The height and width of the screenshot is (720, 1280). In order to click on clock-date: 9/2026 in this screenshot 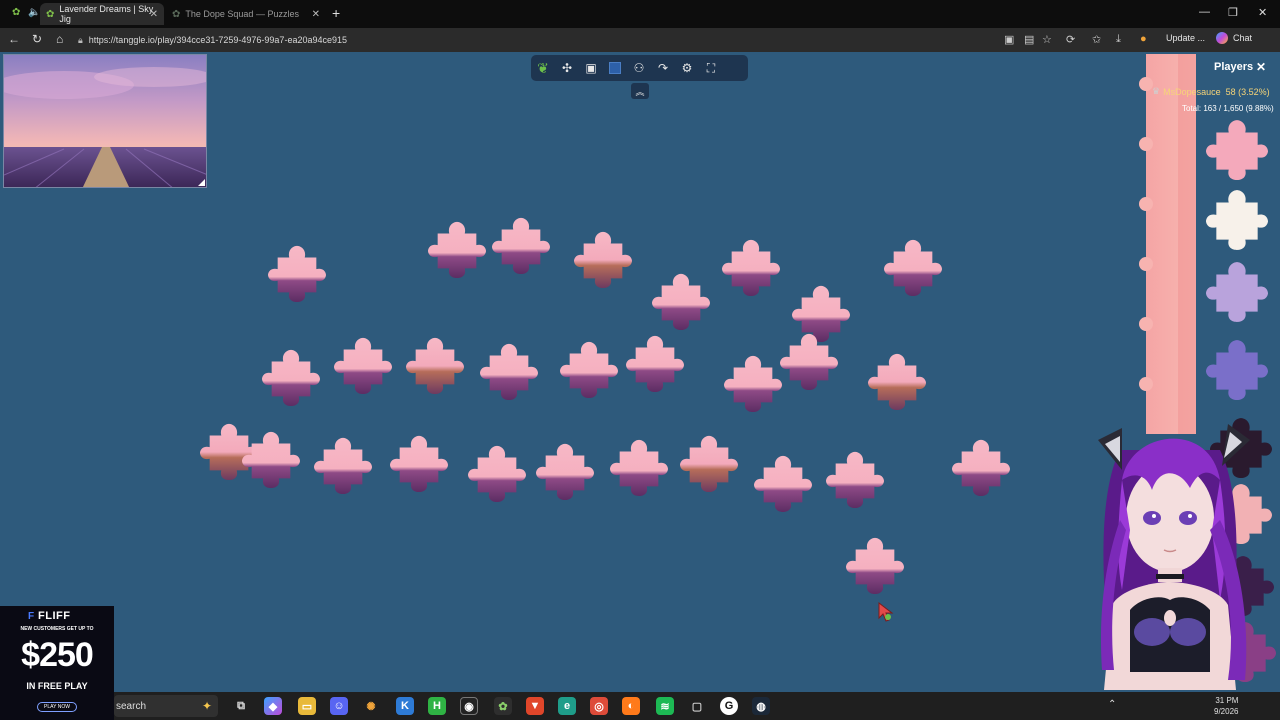, I will do `click(1226, 711)`.